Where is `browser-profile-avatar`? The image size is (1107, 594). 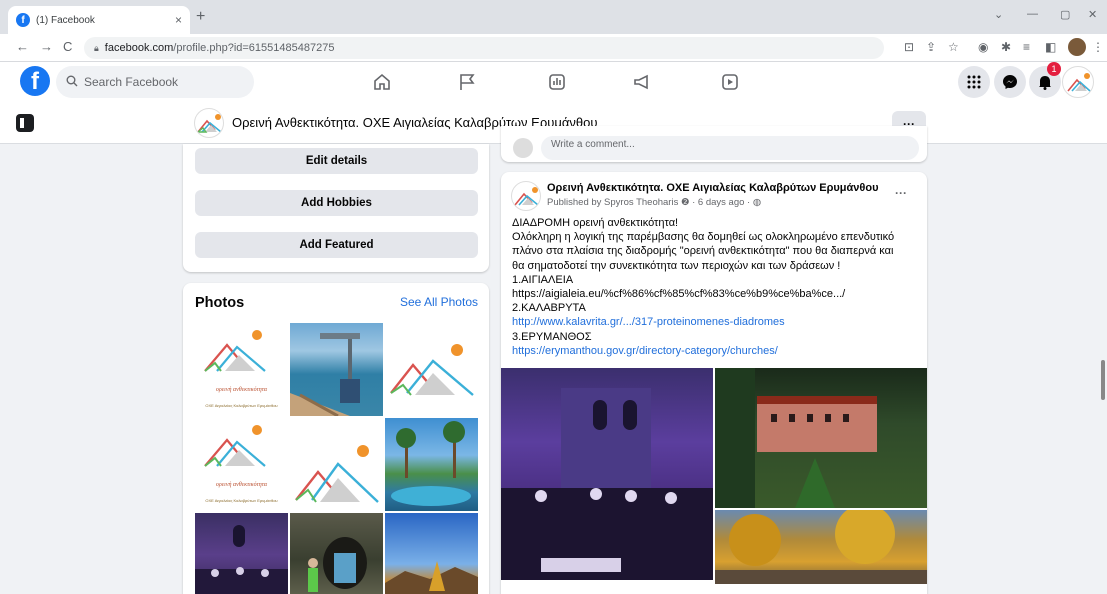 browser-profile-avatar is located at coordinates (1077, 47).